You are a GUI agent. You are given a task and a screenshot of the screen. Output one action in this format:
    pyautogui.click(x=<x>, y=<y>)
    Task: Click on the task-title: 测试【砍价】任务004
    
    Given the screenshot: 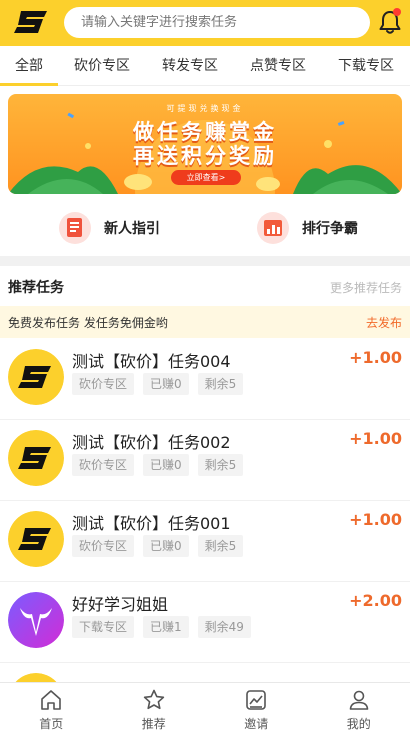 What is the action you would take?
    pyautogui.click(x=151, y=361)
    